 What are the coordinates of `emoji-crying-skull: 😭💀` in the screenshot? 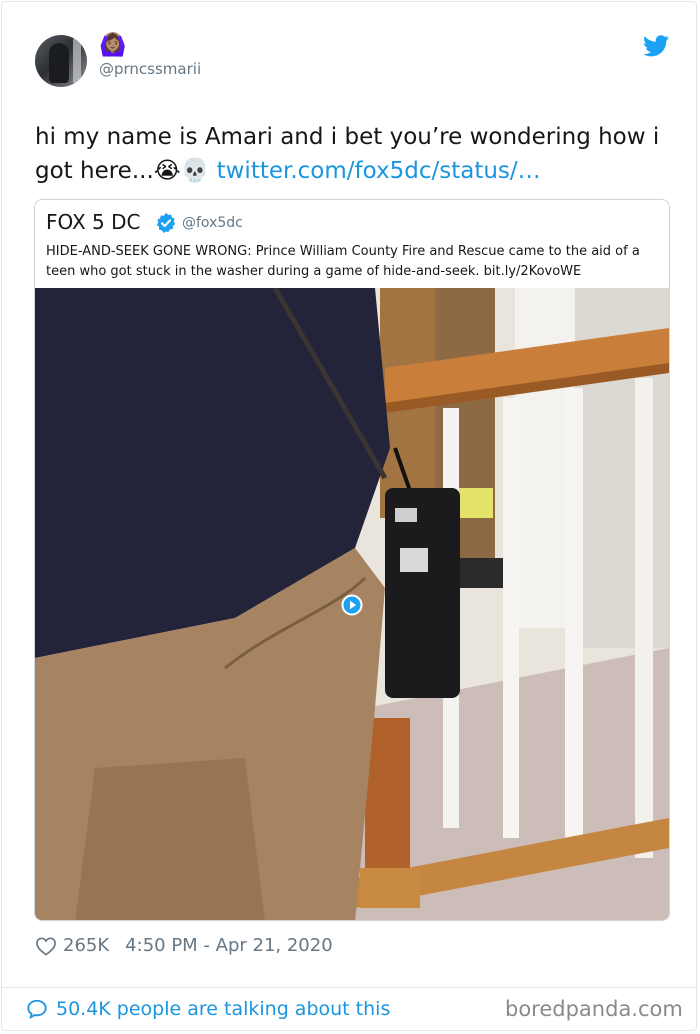 It's located at (181, 171).